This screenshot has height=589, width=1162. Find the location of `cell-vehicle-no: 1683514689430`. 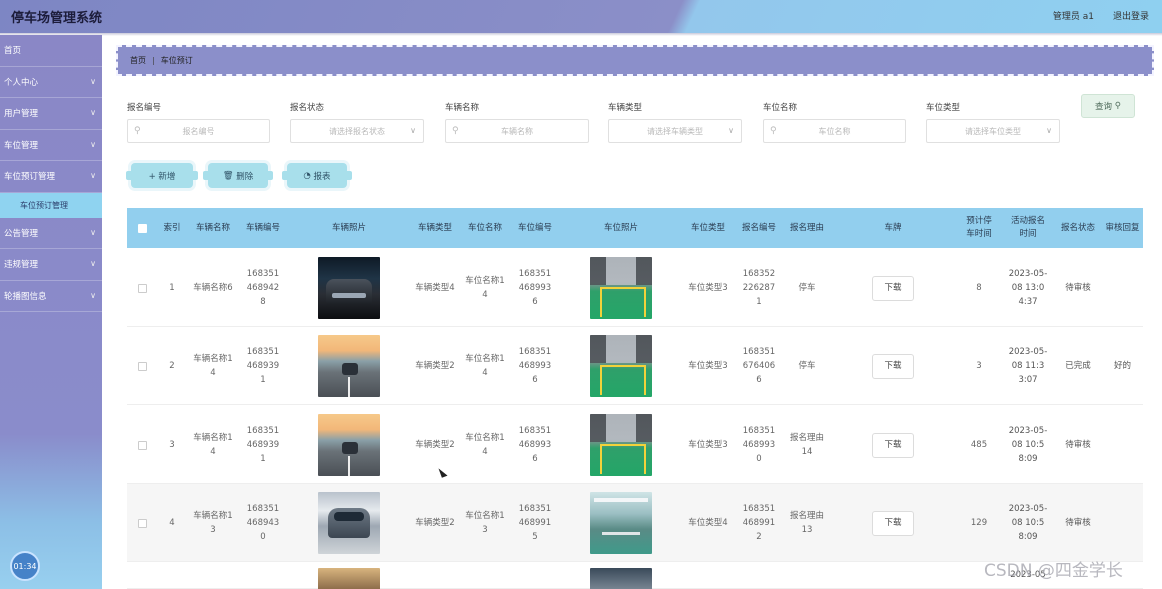

cell-vehicle-no: 1683514689430 is located at coordinates (263, 523).